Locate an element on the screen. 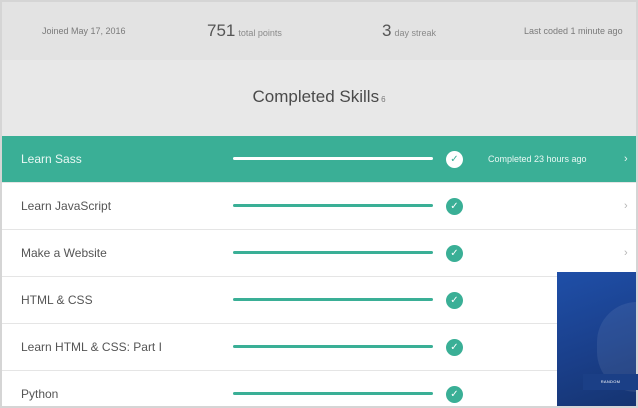  skill-row: Learn JavaScript ✓ › is located at coordinates (319, 206).